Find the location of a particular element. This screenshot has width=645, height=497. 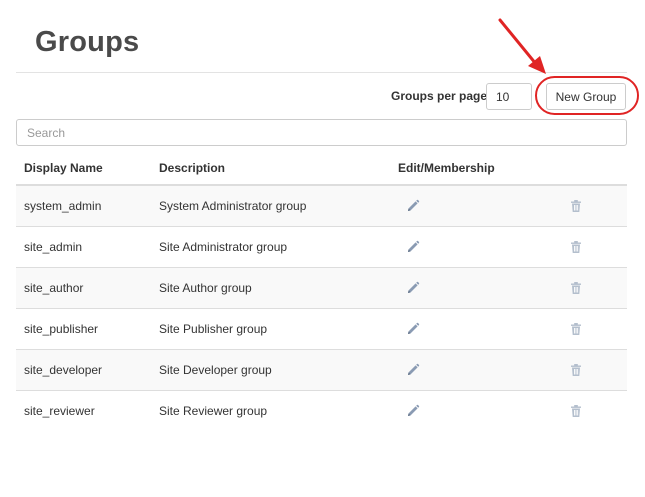

group-display-name: site_publisher is located at coordinates (83, 329).